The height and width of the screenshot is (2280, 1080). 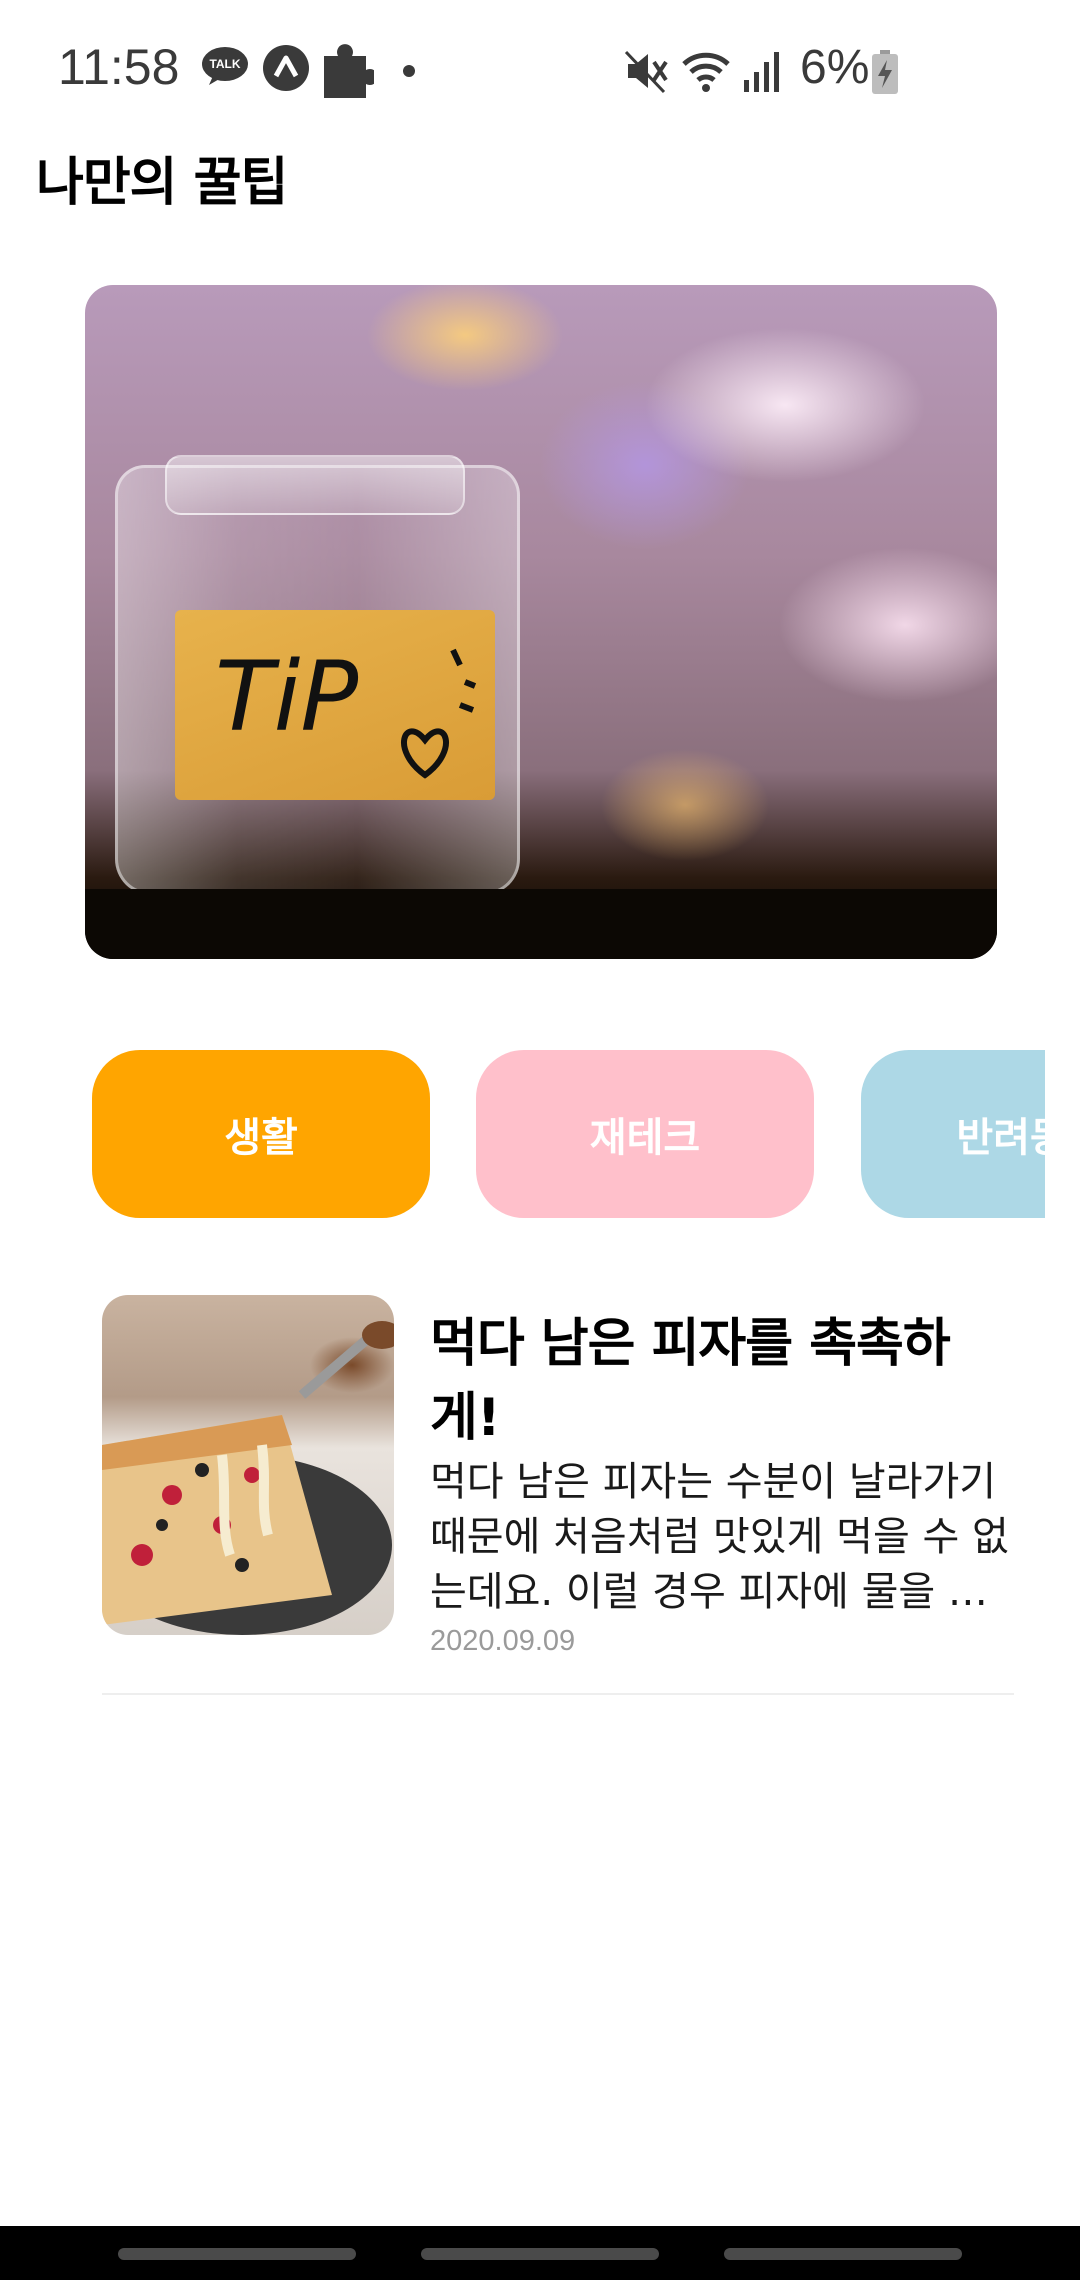 What do you see at coordinates (541, 924) in the screenshot?
I see `table-surface` at bounding box center [541, 924].